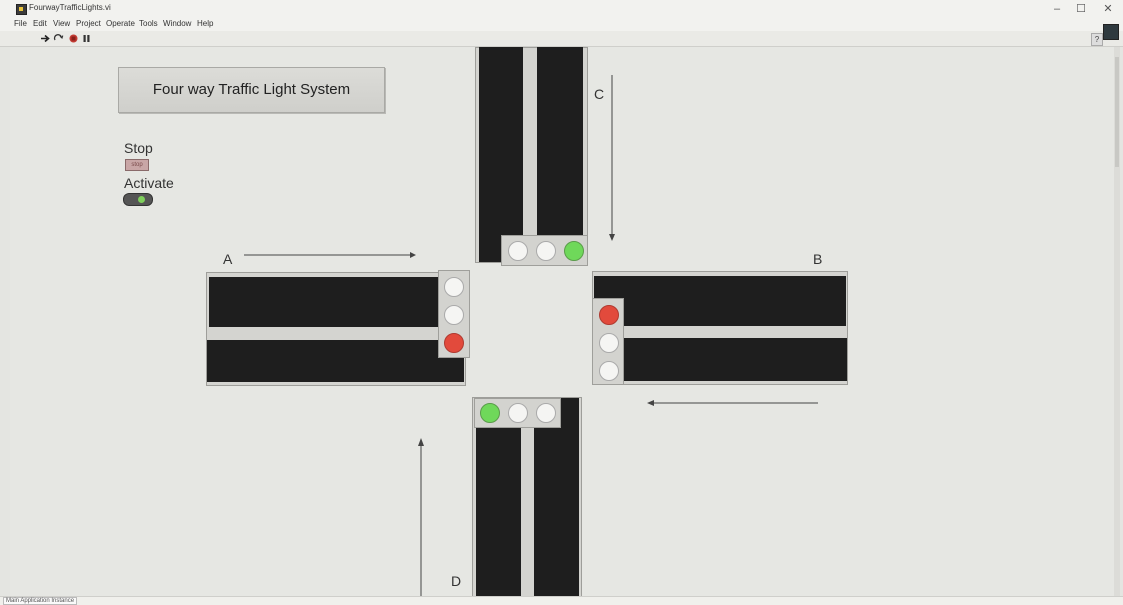 The width and height of the screenshot is (1123, 605). I want to click on traffic-light-south, so click(517, 413).